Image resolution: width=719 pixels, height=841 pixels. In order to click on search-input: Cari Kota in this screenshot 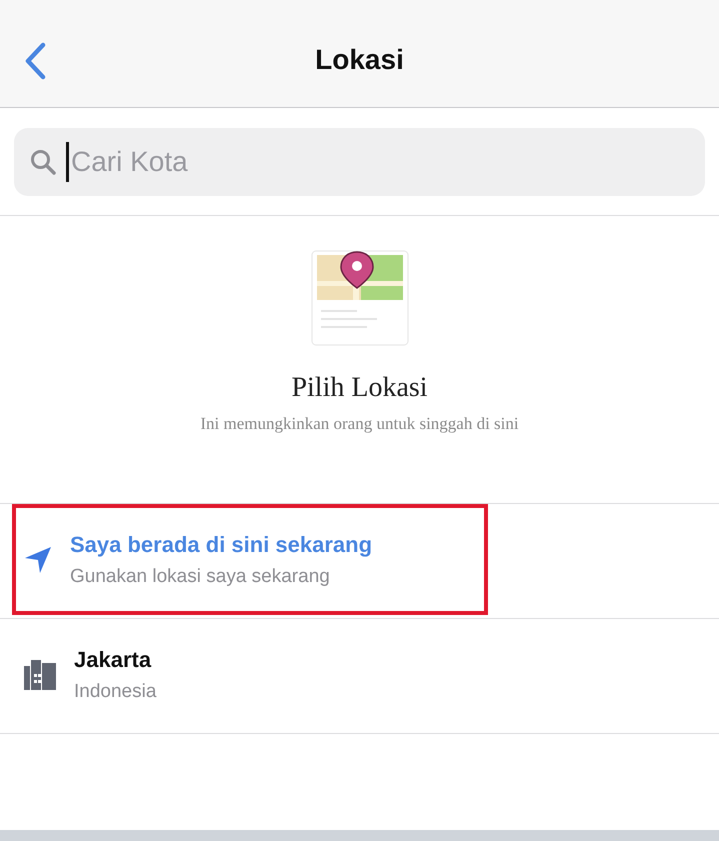, I will do `click(379, 162)`.